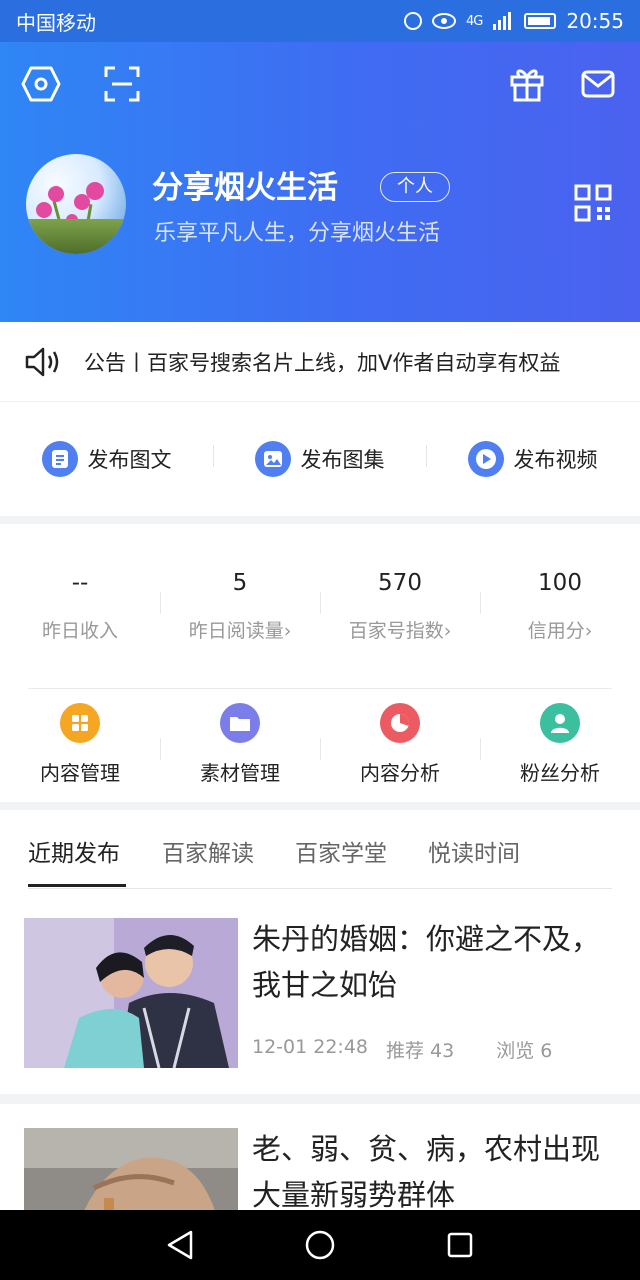 This screenshot has height=1280, width=640. I want to click on stat-label: 信用分, so click(556, 631).